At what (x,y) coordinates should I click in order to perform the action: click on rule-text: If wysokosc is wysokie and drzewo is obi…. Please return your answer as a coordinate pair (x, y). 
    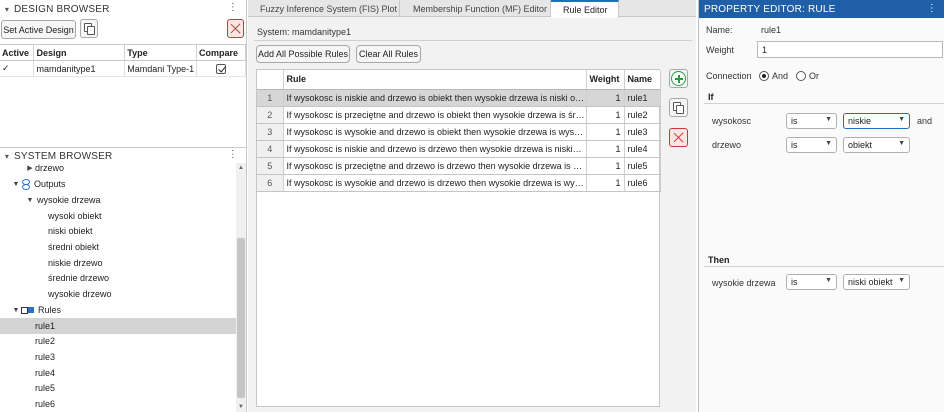
    Looking at the image, I should click on (435, 132).